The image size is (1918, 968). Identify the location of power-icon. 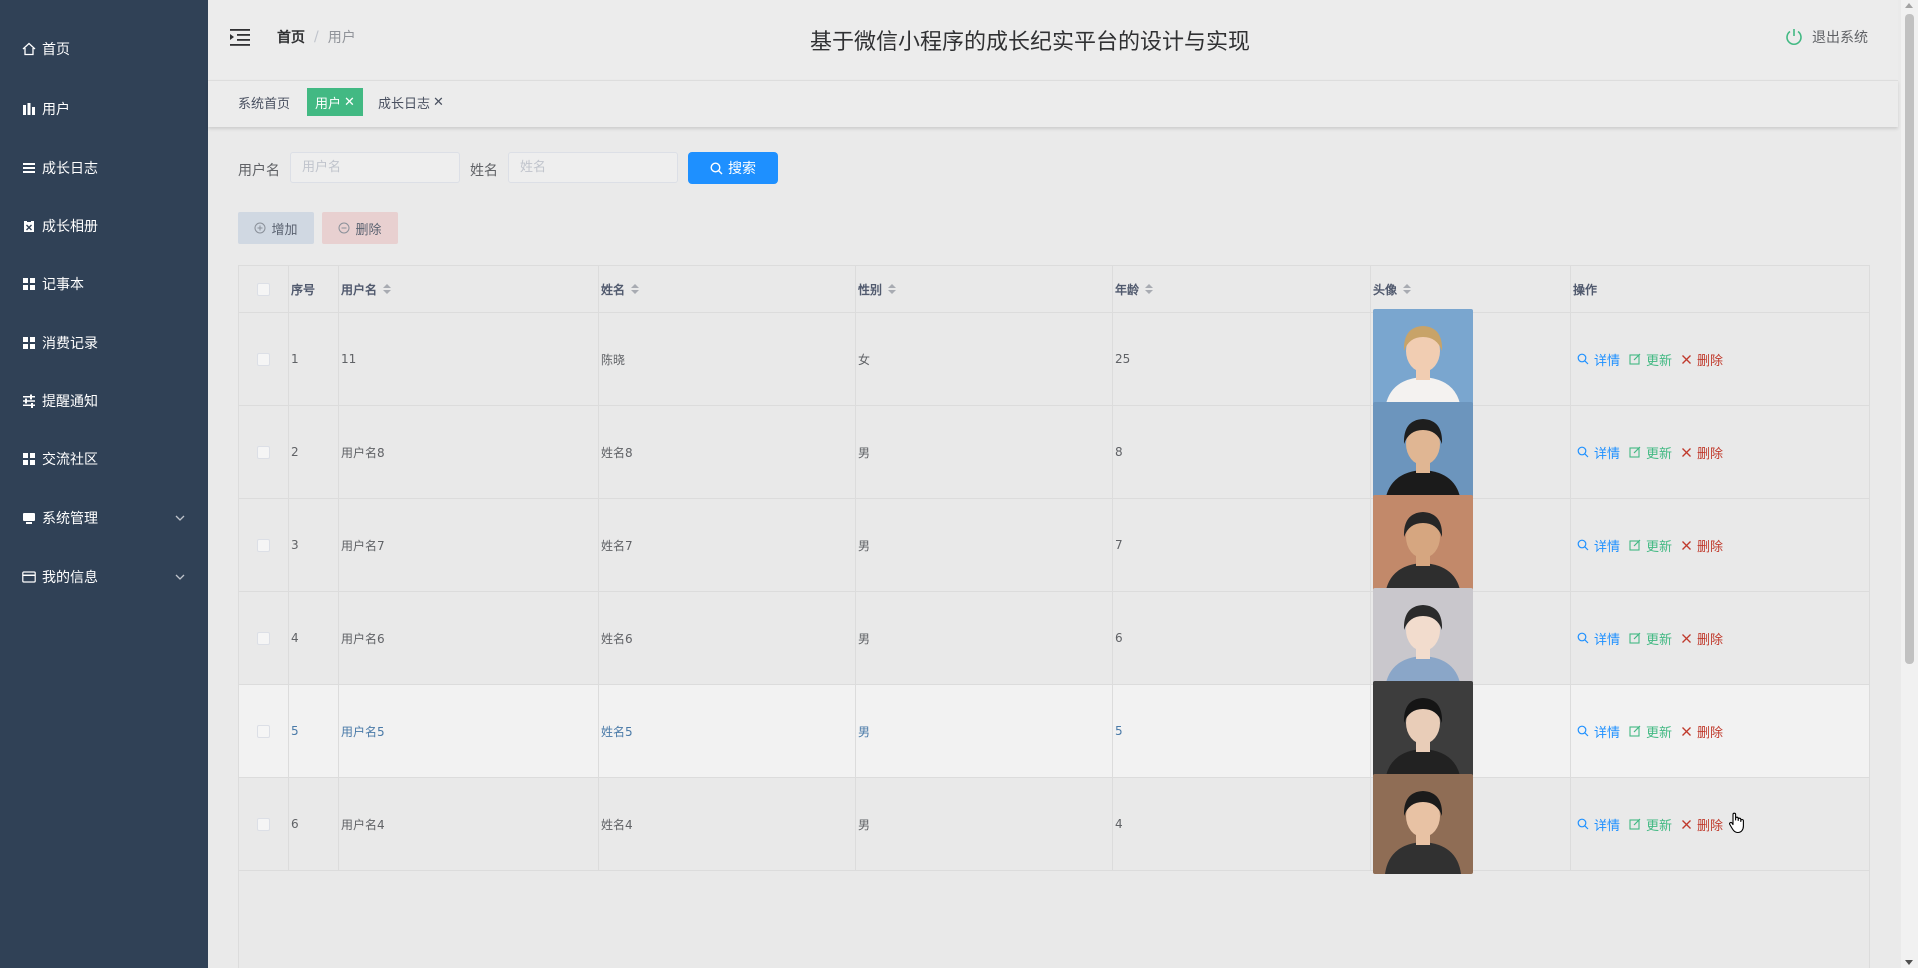
(1794, 37).